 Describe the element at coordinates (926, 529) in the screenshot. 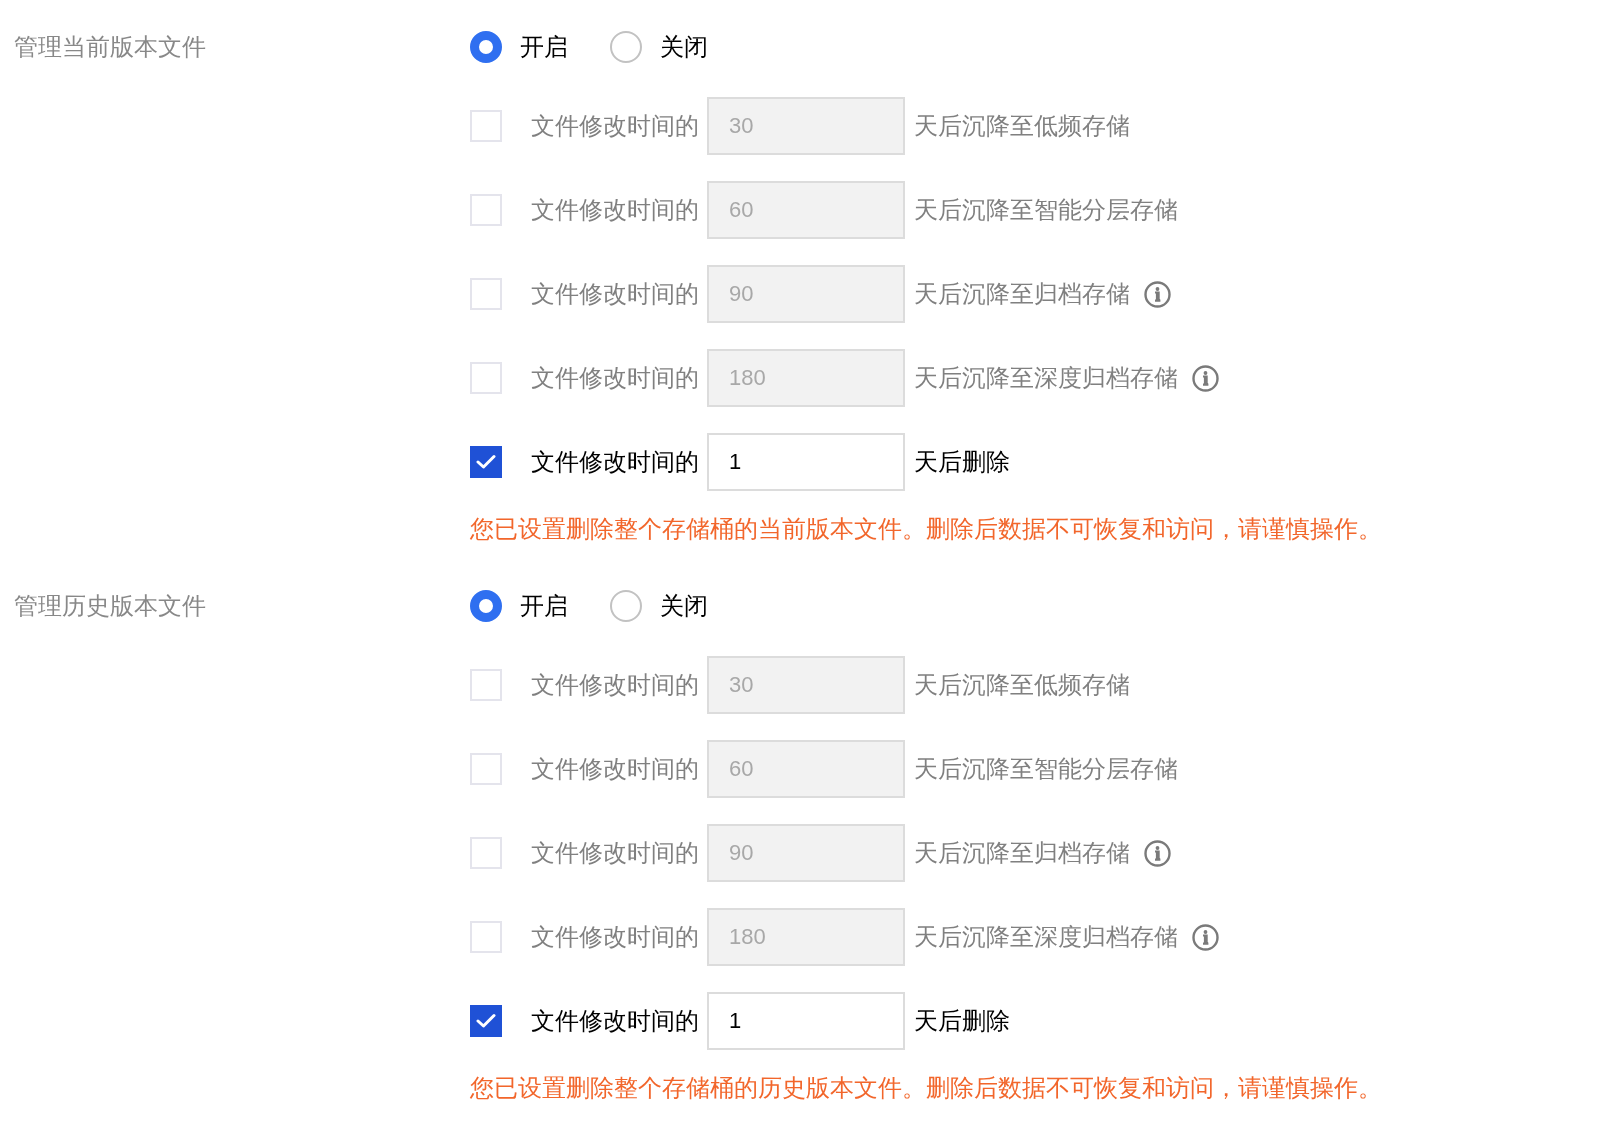

I see `warning-text: 您已设置删除整个存储桶的当前版本文件。删除后数据不可恢复和访问，请谨慎操作。` at that location.